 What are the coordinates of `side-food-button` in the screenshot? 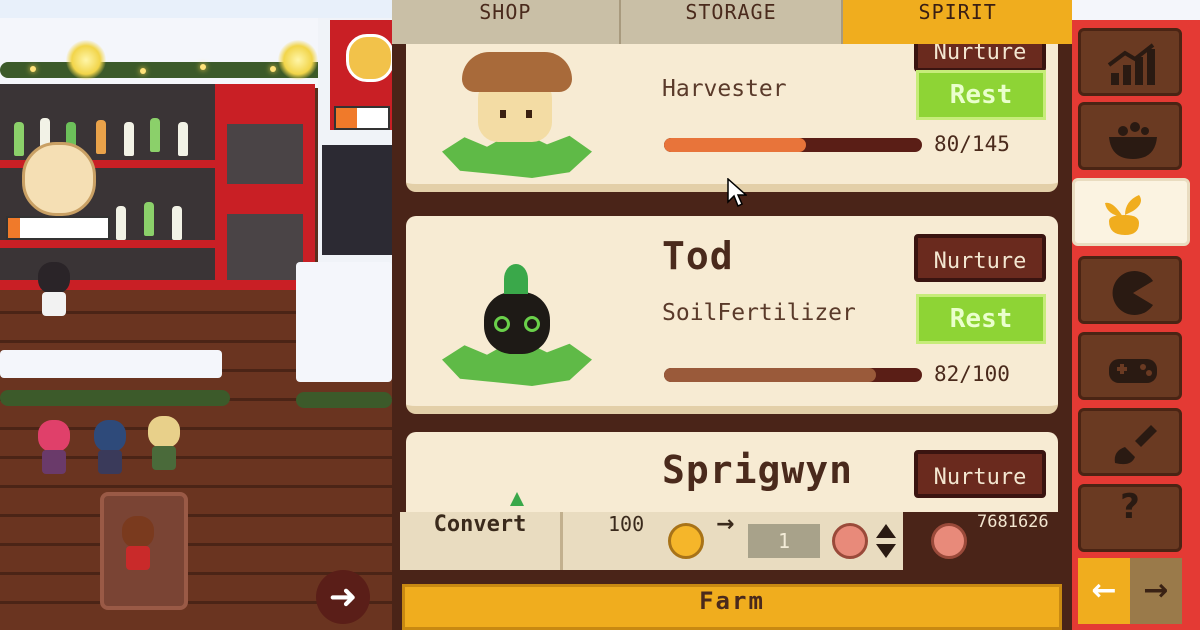 It's located at (1130, 136).